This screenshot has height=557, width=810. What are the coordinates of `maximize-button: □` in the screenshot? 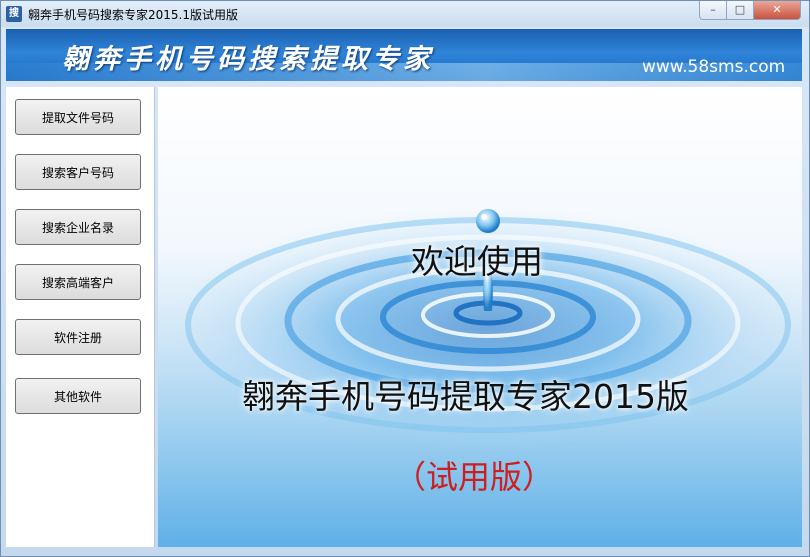 It's located at (740, 10).